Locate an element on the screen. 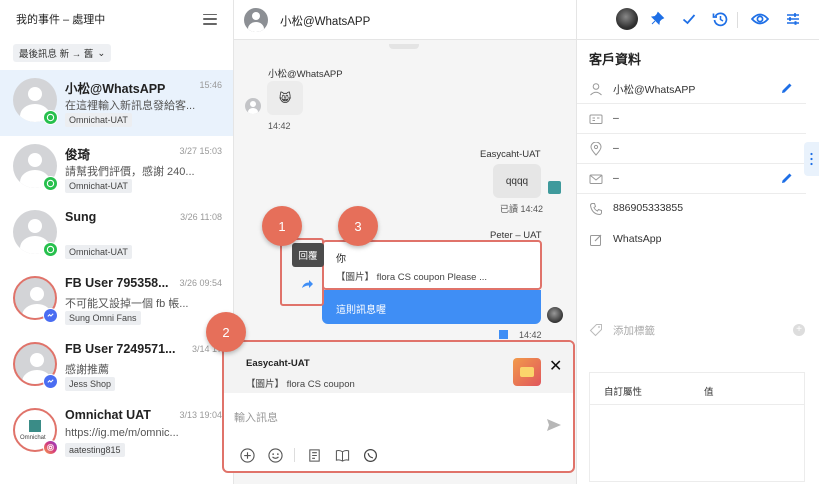 The width and height of the screenshot is (819, 484). reply-label: 回覆 is located at coordinates (308, 256).